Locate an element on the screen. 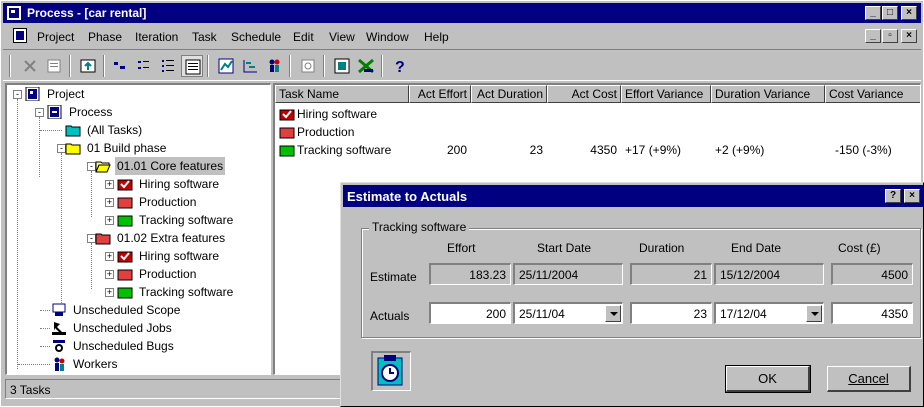 Image resolution: width=924 pixels, height=407 pixels. small-icons-icon is located at coordinates (144, 66).